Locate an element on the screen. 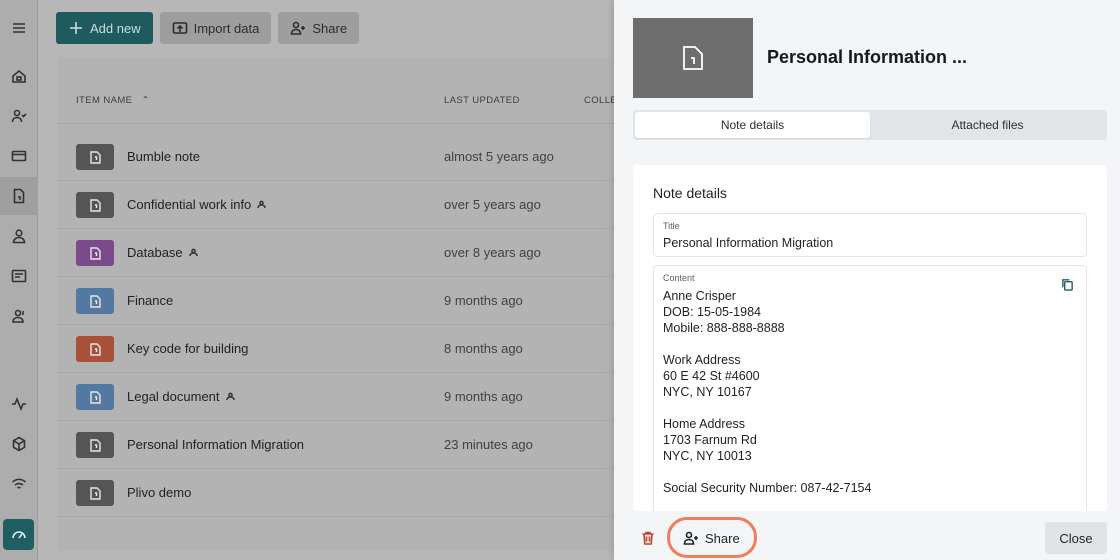 The width and height of the screenshot is (1120, 560). content-line: DOB: 15-05-1984 is located at coordinates (712, 312).